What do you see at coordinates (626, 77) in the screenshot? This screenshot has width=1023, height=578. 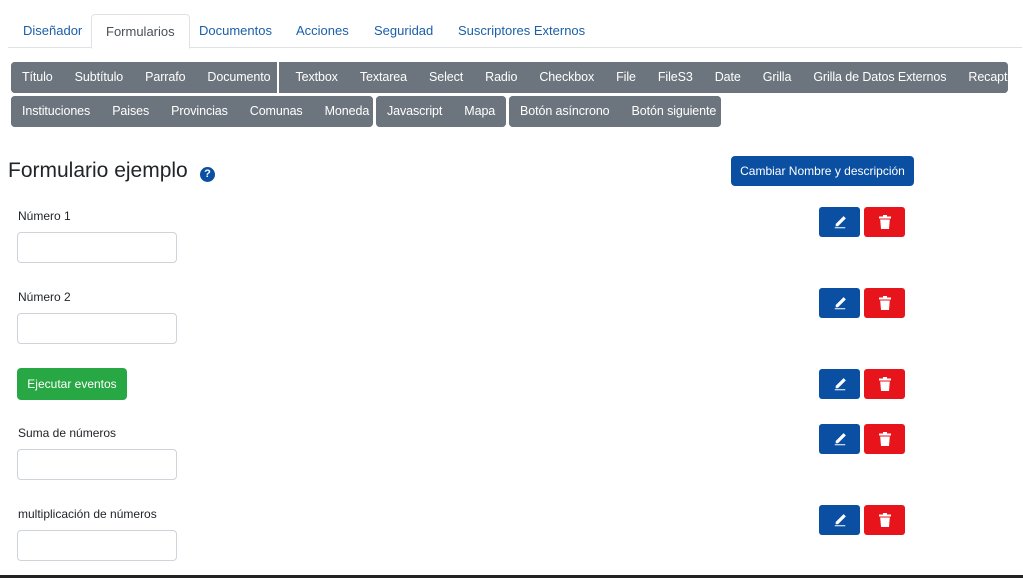 I see `toolbar-file-button: File` at bounding box center [626, 77].